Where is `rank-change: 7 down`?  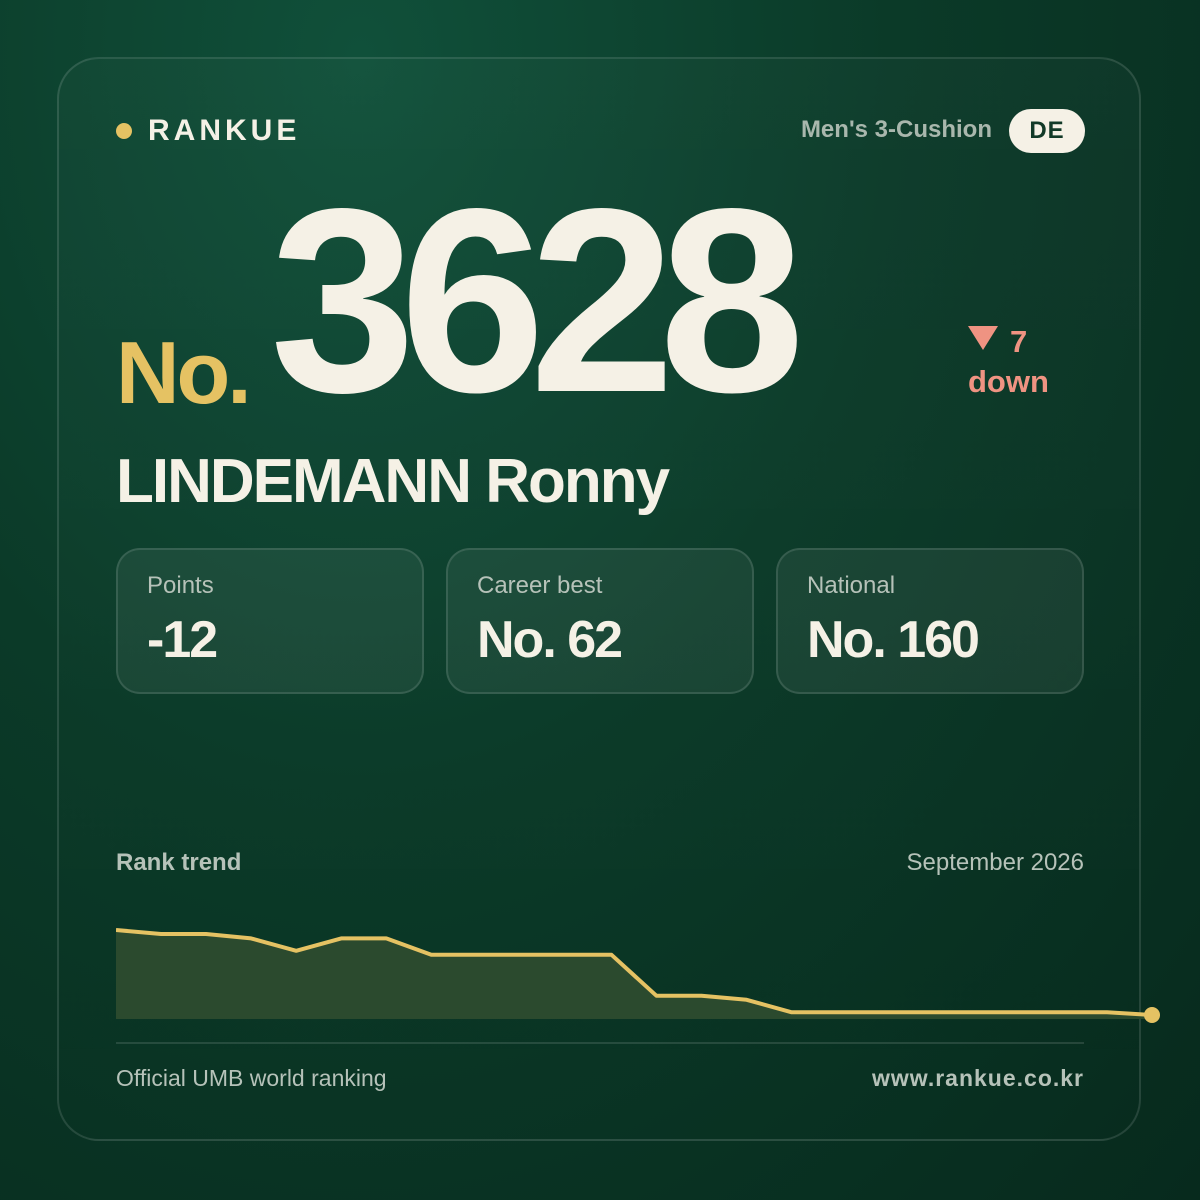 rank-change: 7 down is located at coordinates (1008, 362).